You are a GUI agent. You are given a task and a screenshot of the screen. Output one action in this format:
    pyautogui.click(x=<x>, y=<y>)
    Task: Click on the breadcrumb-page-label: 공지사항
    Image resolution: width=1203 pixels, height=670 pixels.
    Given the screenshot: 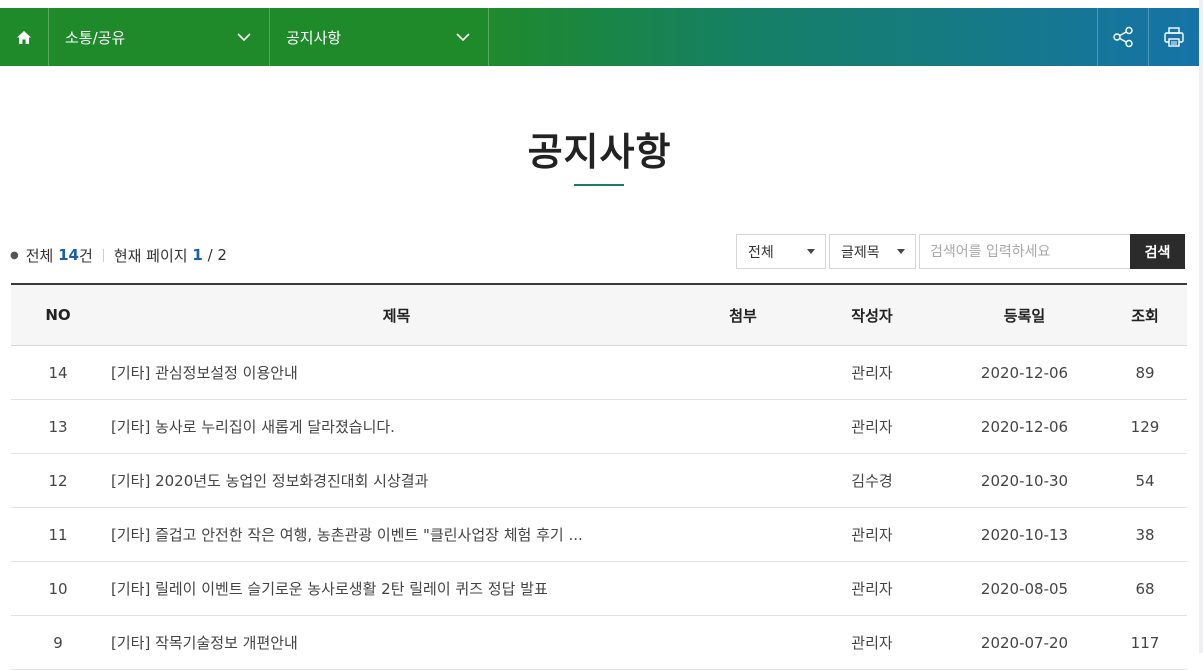 What is the action you would take?
    pyautogui.click(x=314, y=37)
    